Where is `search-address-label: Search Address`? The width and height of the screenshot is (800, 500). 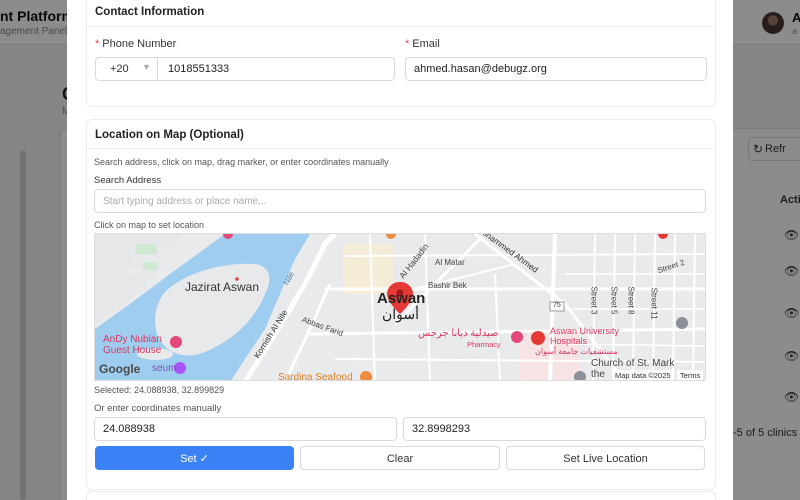 search-address-label: Search Address is located at coordinates (128, 180).